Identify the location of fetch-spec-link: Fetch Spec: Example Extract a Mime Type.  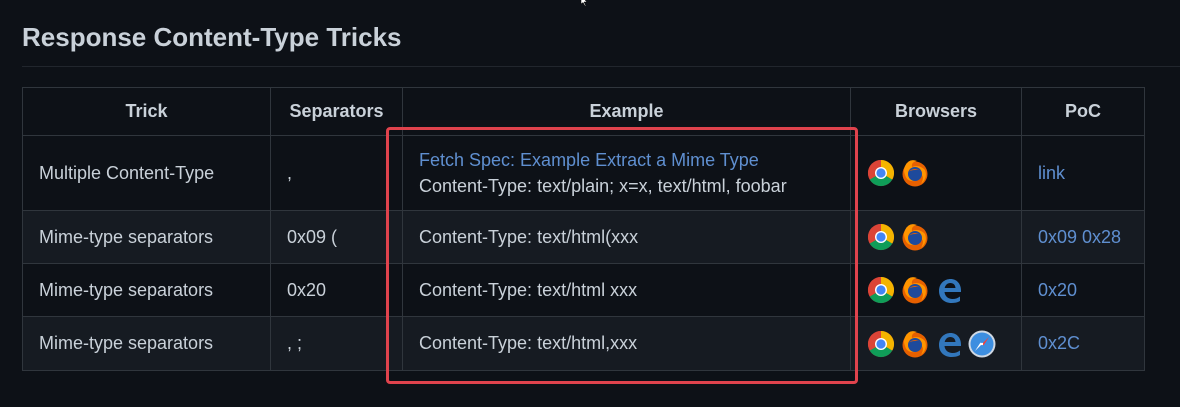
(626, 160).